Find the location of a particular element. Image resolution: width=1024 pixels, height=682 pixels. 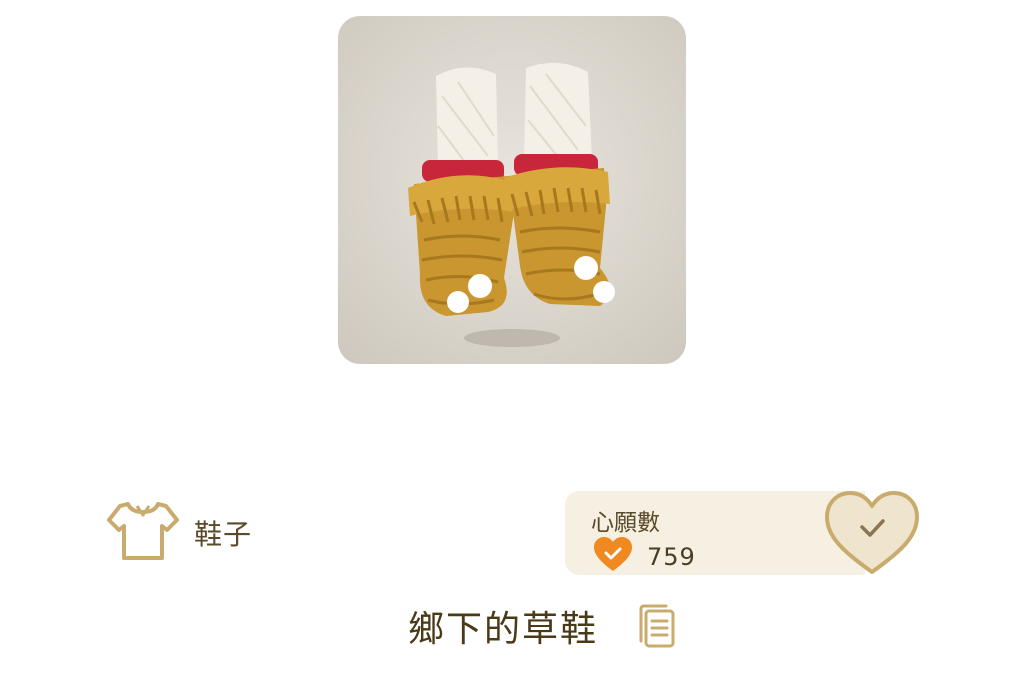

wishlist-panel: 心願數 759 is located at coordinates (715, 533).